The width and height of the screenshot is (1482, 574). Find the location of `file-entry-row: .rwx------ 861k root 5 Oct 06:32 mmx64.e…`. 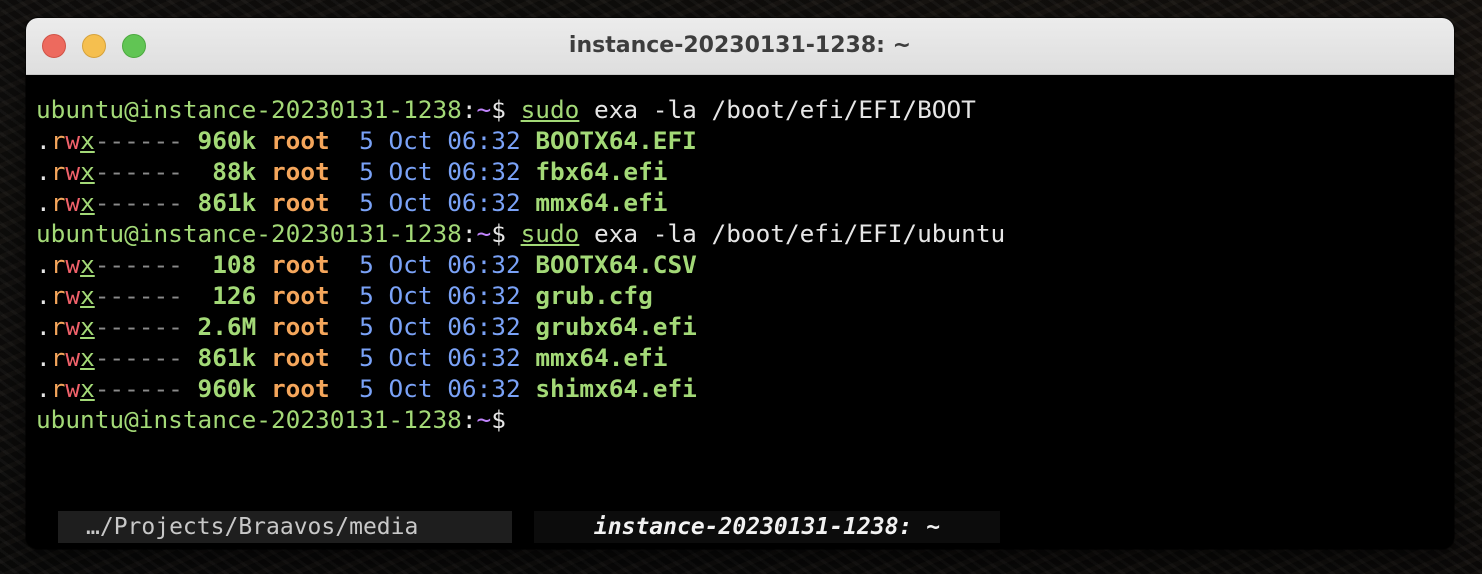

file-entry-row: .rwx------ 861k root 5 Oct 06:32 mmx64.e… is located at coordinates (740, 202).